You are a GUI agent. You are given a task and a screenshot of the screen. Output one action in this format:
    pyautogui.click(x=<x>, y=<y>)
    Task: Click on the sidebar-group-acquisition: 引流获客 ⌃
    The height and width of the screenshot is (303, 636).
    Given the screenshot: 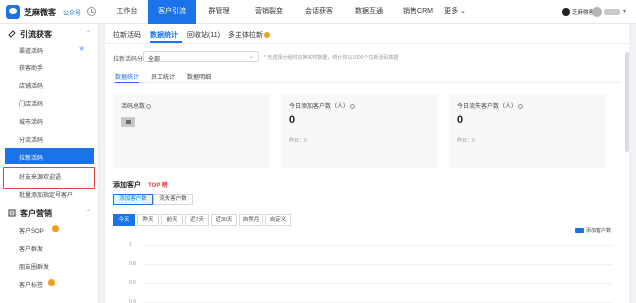 What is the action you would take?
    pyautogui.click(x=49, y=34)
    